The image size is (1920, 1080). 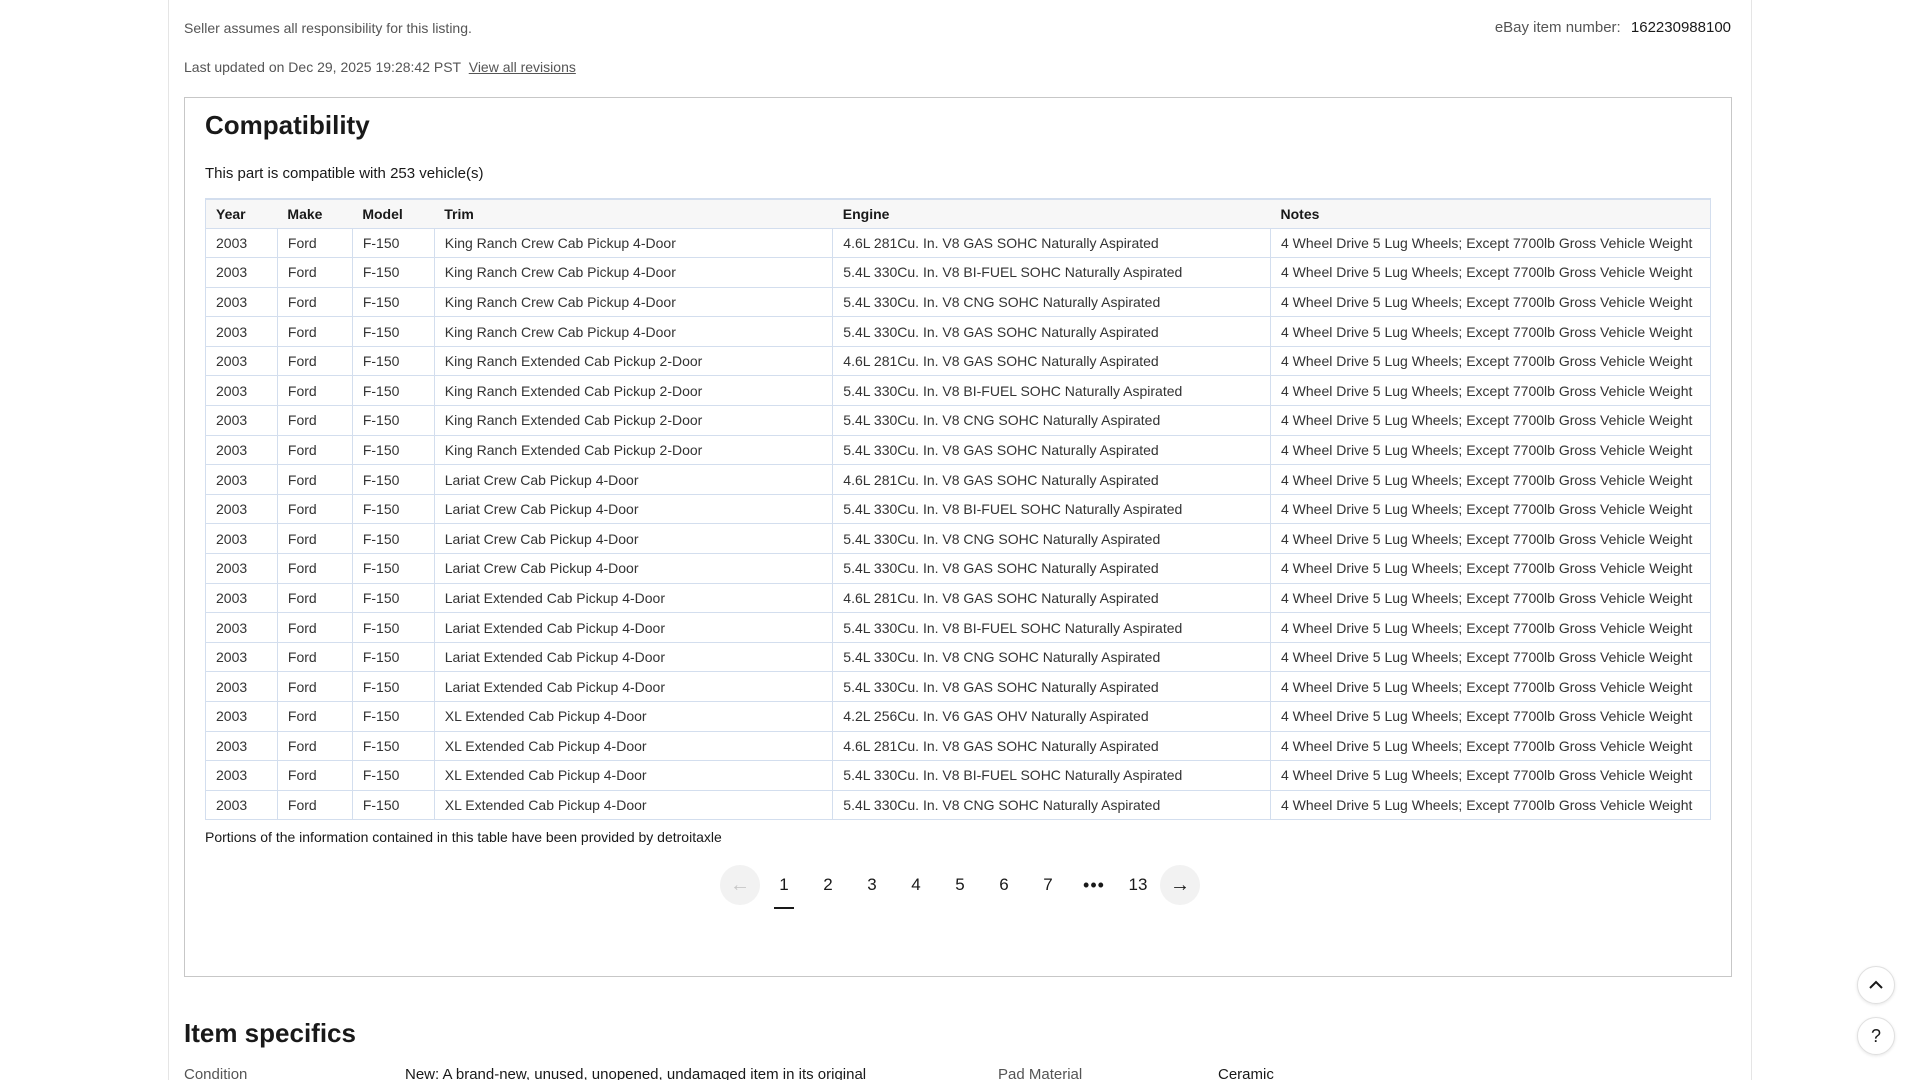 What do you see at coordinates (1613, 27) in the screenshot?
I see `item-number: eBay item number: 162230988100` at bounding box center [1613, 27].